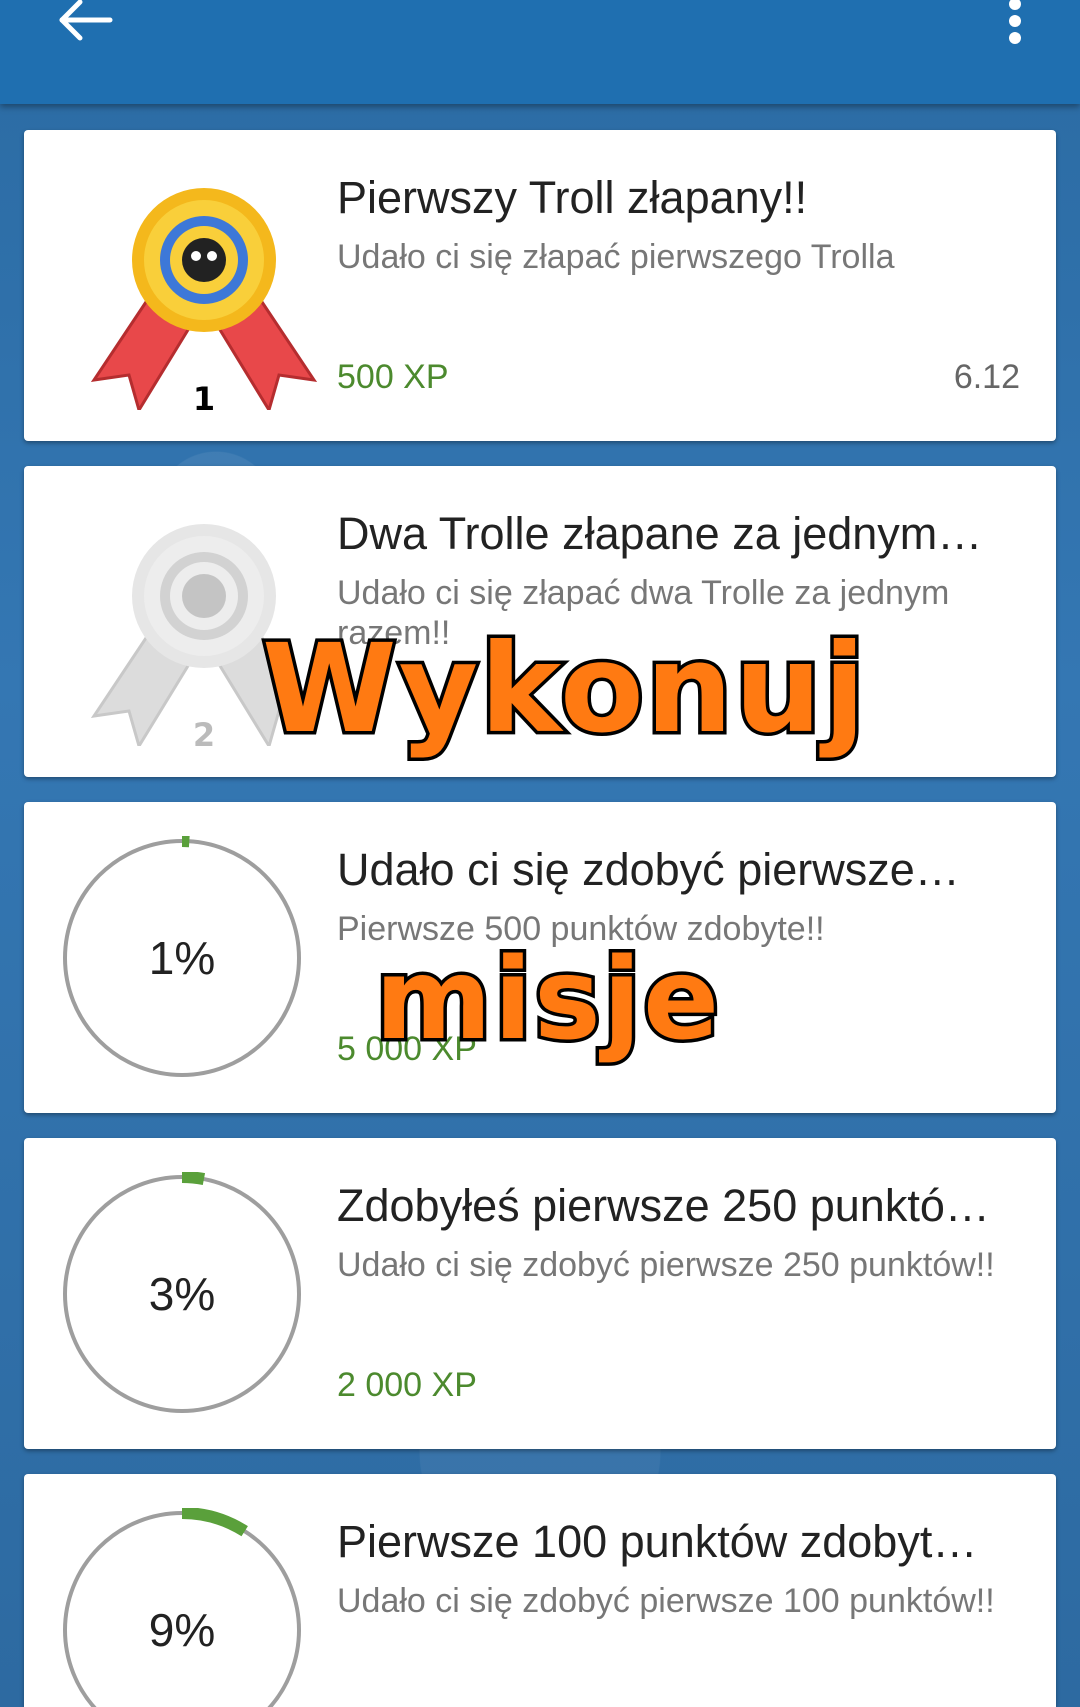 The image size is (1080, 1707). Describe the element at coordinates (572, 197) in the screenshot. I see `achievement-title: Pierwszy Troll złapany!!` at that location.